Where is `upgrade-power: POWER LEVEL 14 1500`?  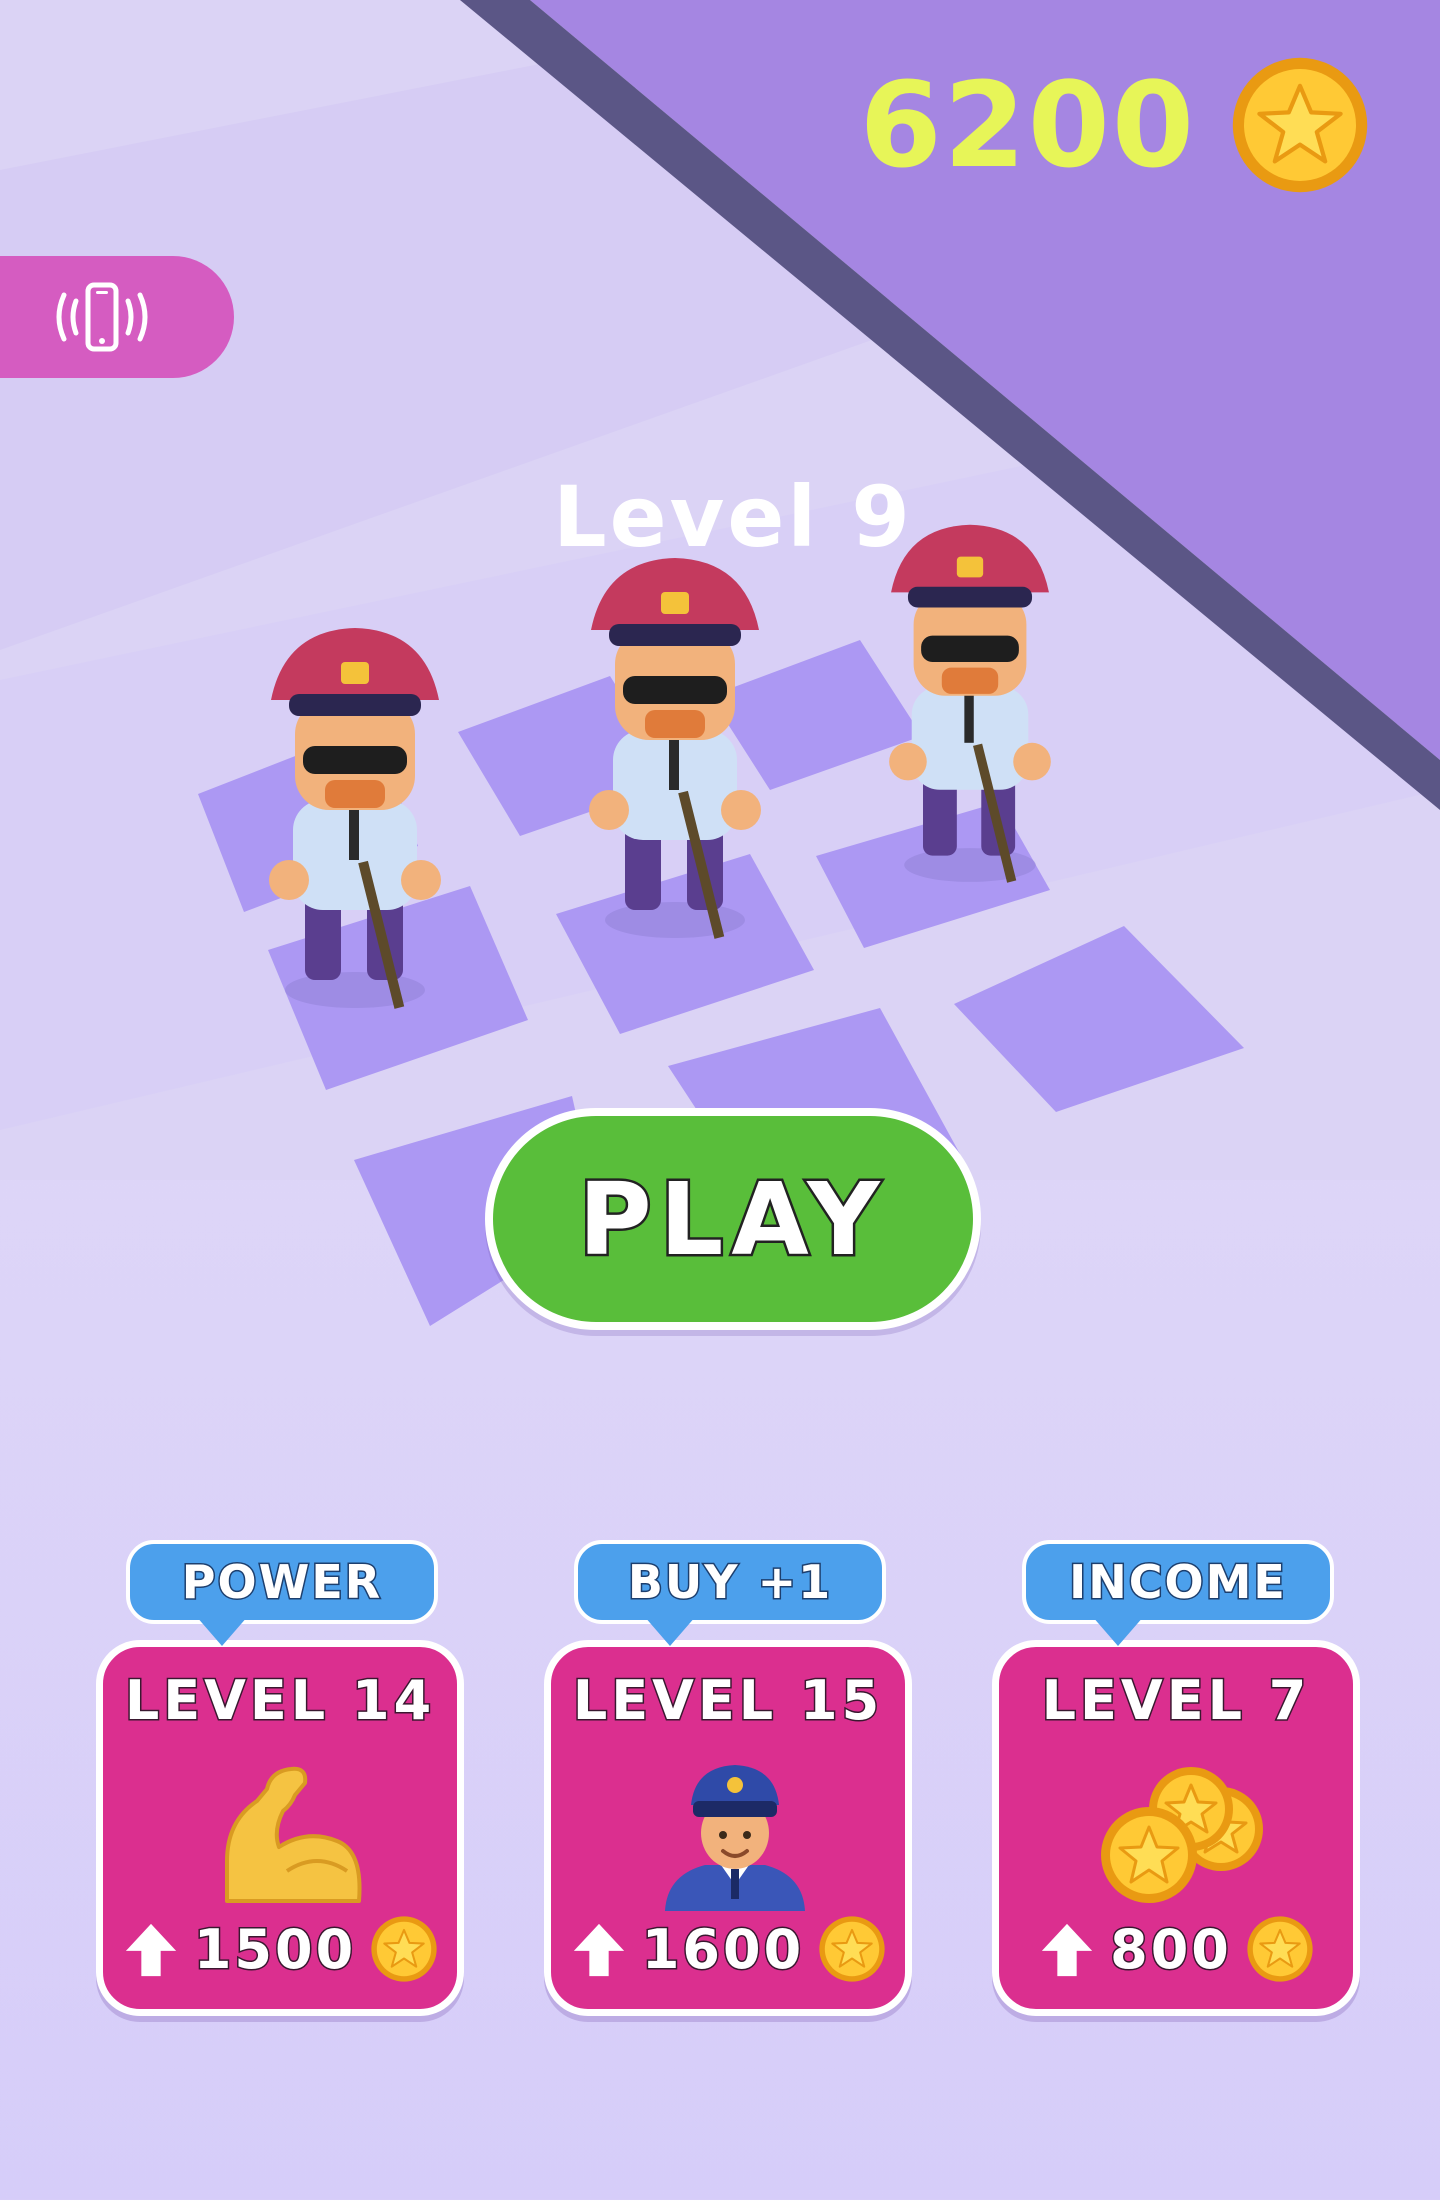 upgrade-power: POWER LEVEL 14 1500 is located at coordinates (280, 1780).